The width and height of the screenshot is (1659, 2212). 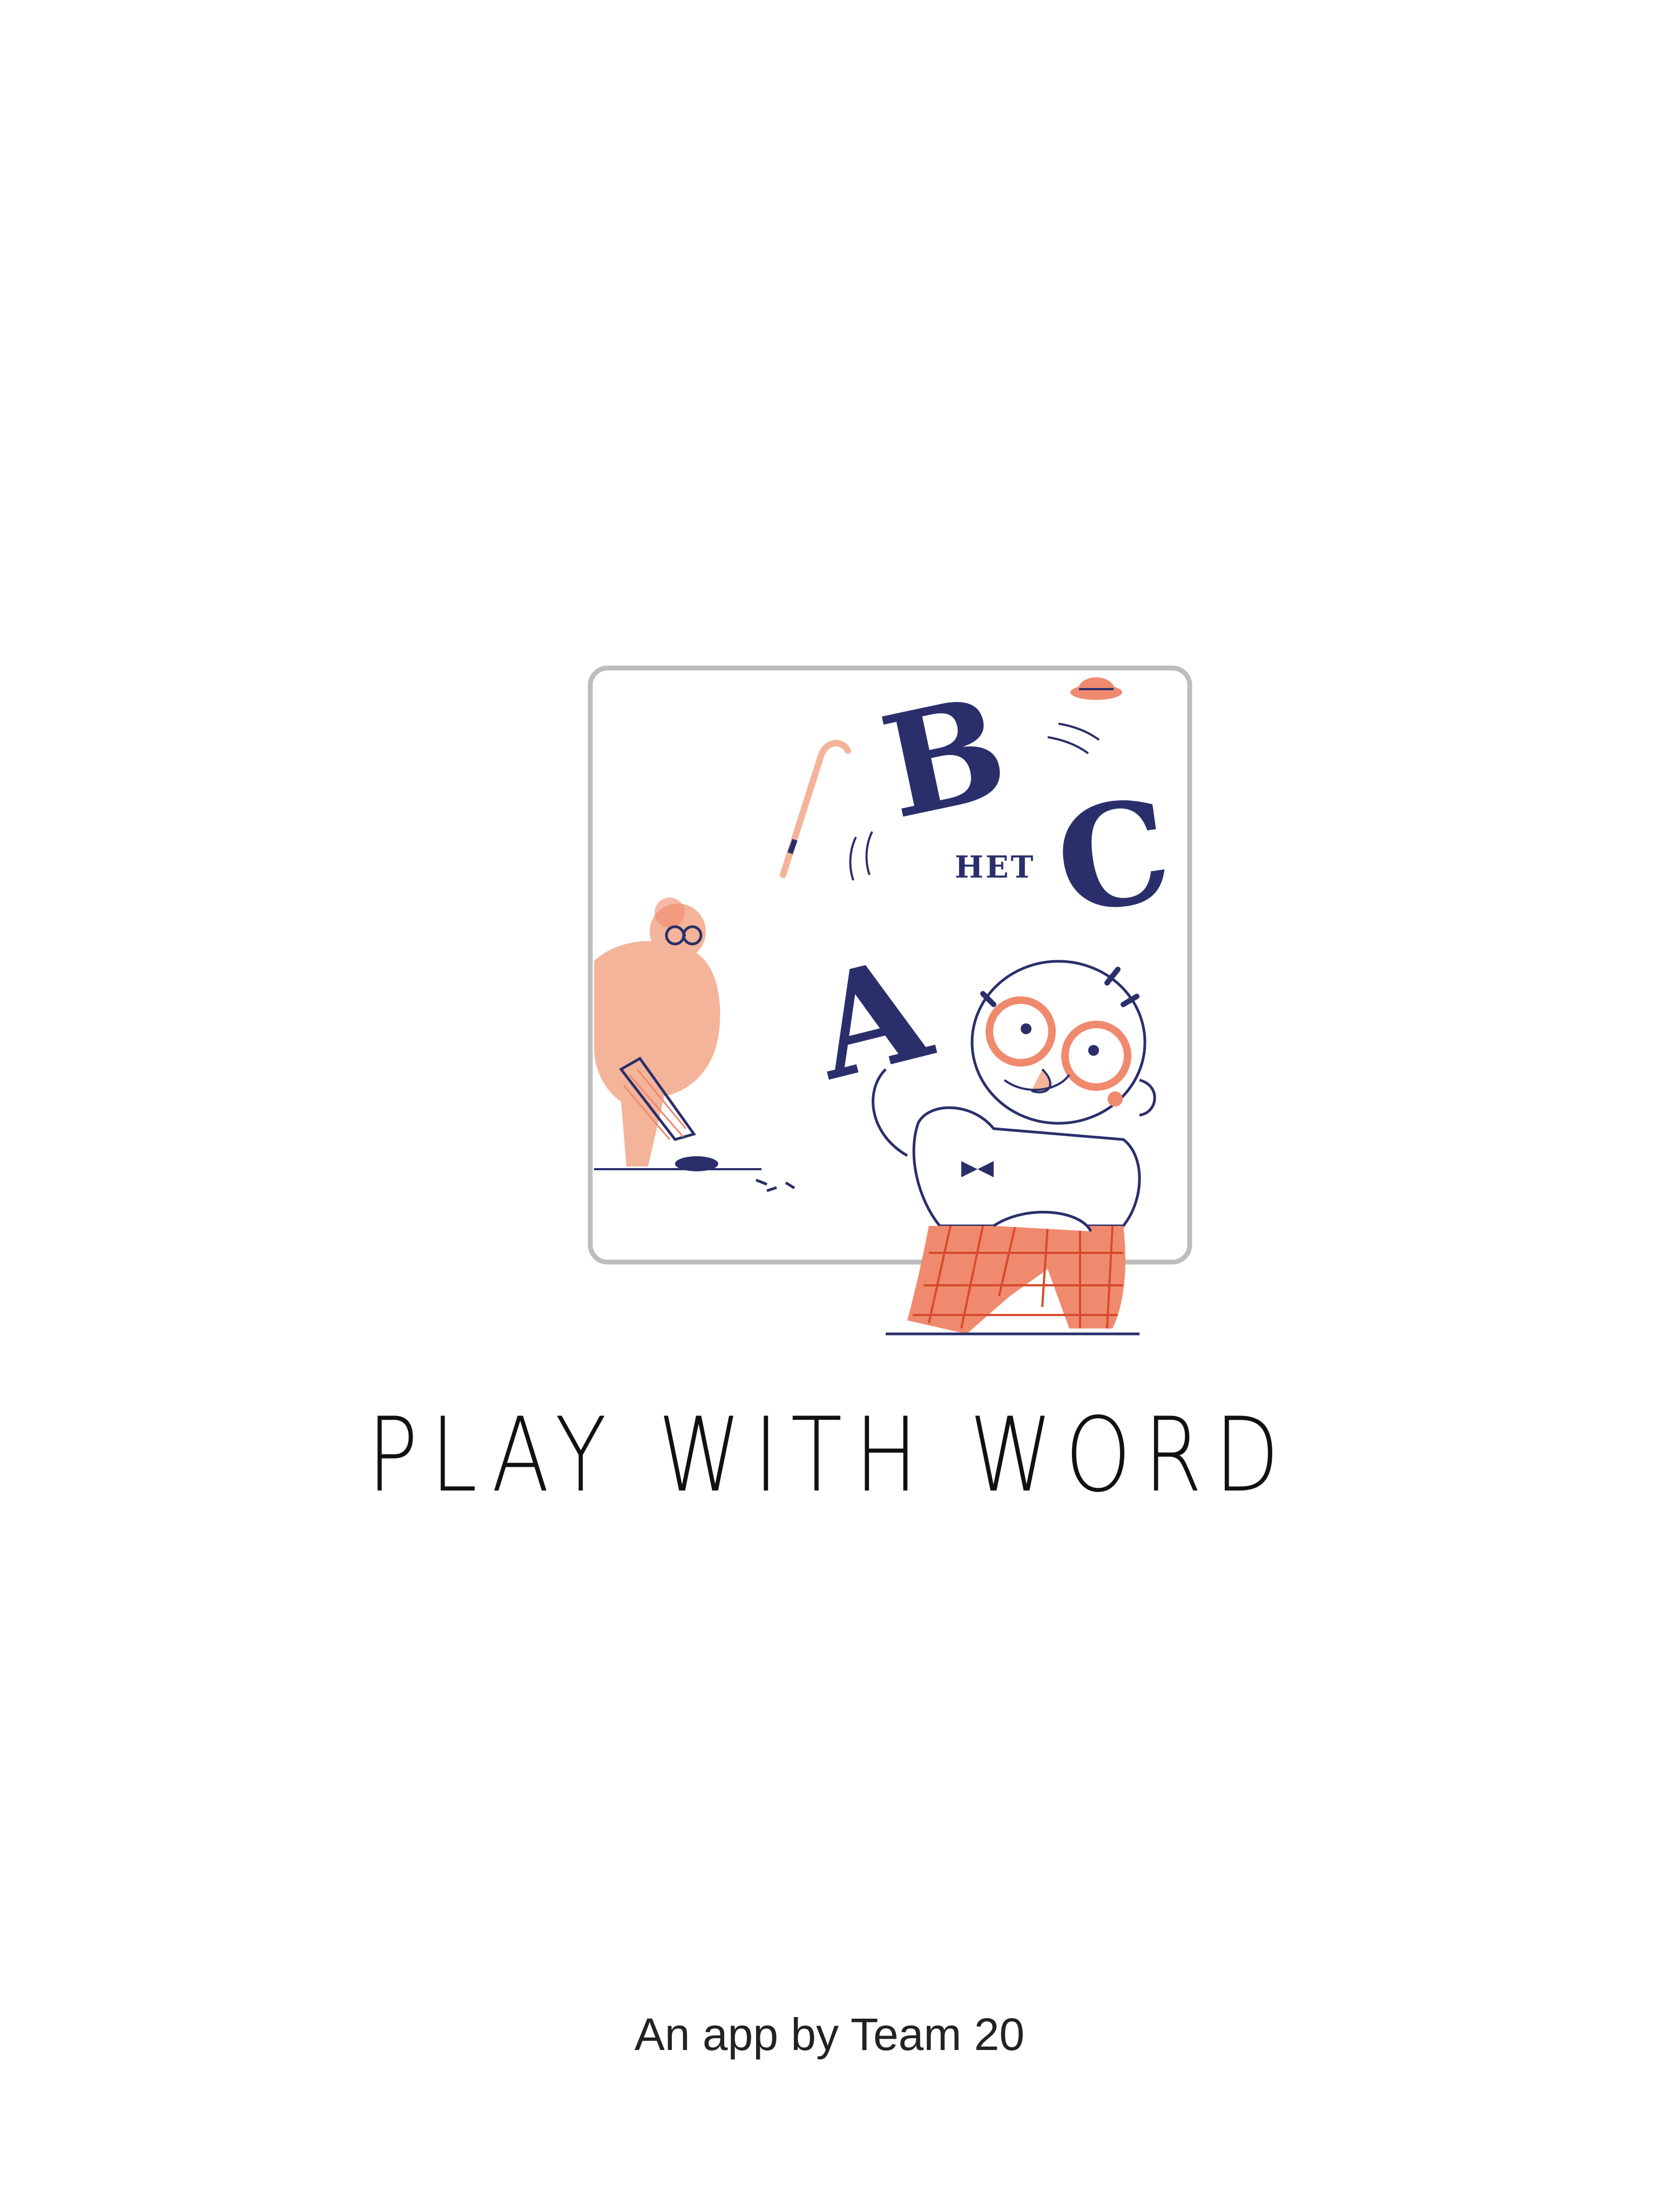 I want to click on app-illustration: B C HET A, so click(x=896, y=1004).